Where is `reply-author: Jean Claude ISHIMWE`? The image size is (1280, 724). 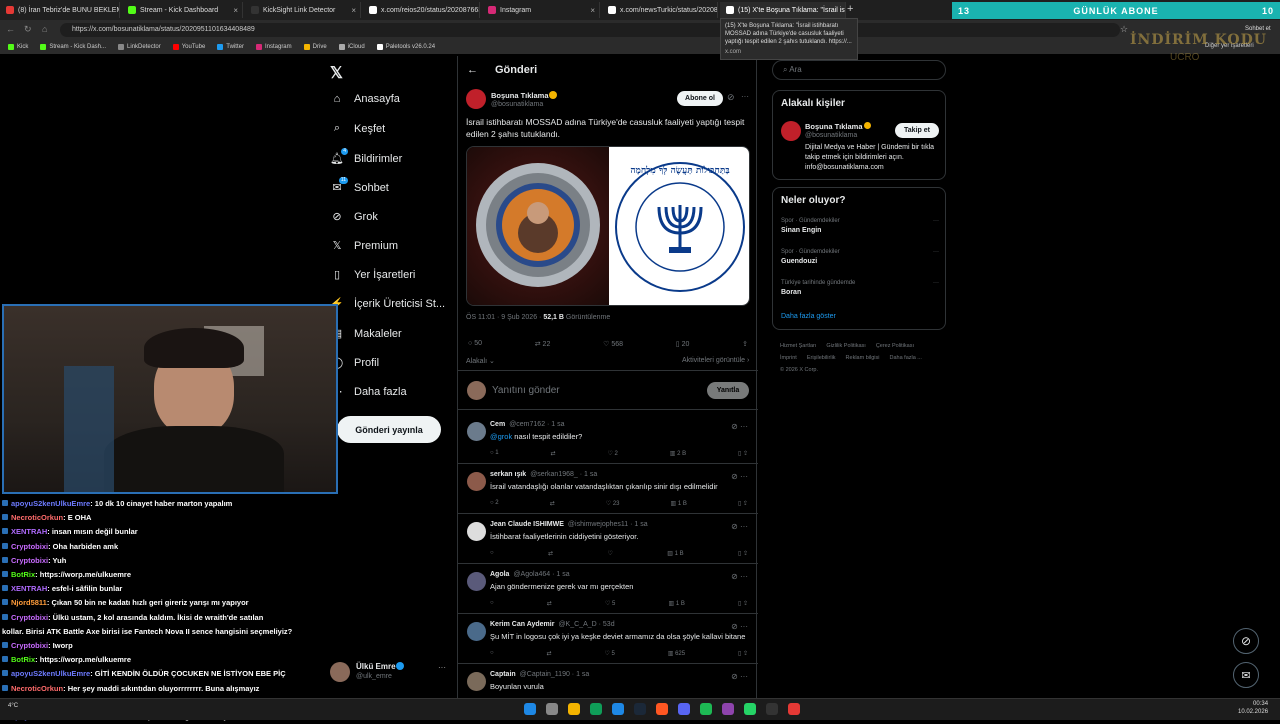
reply-author: Jean Claude ISHIMWE is located at coordinates (527, 524).